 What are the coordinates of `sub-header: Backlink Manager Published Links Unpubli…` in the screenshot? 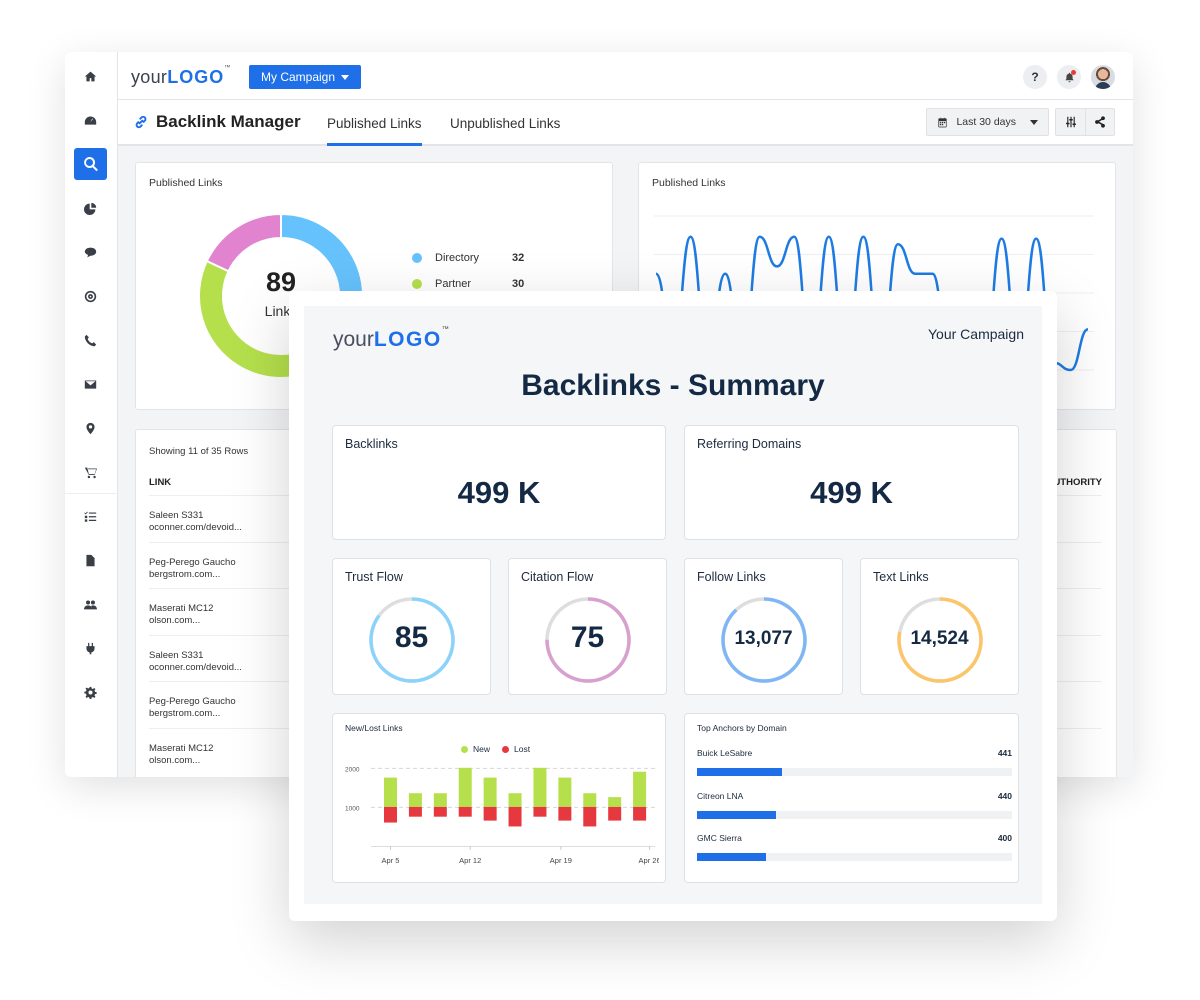 It's located at (625, 123).